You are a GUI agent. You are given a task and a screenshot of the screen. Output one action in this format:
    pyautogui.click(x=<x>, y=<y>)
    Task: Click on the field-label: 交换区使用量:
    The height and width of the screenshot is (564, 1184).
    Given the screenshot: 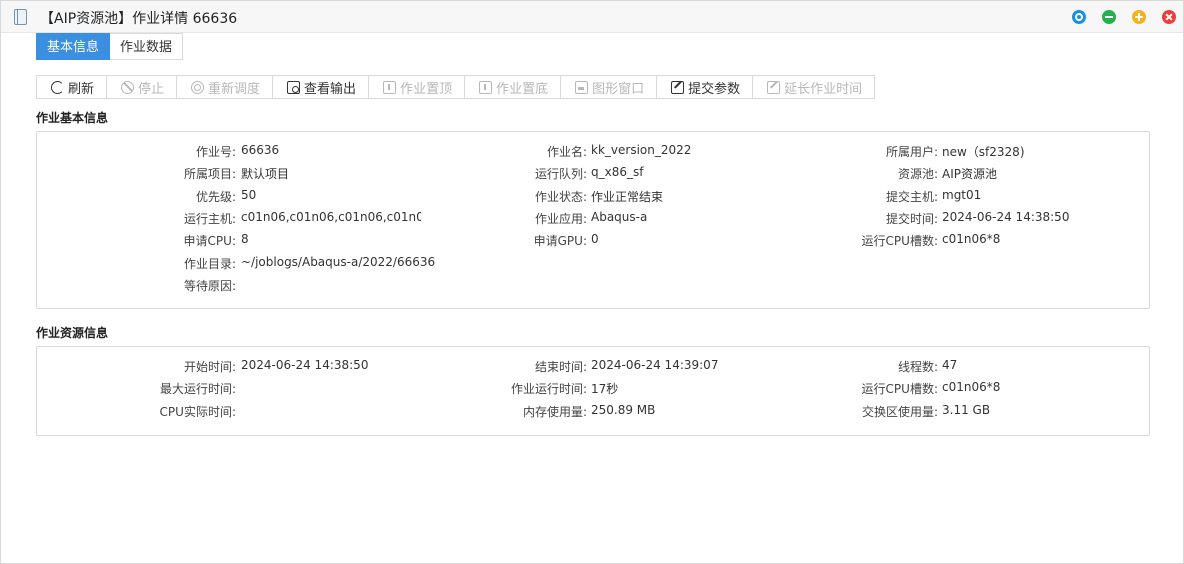 What is the action you would take?
    pyautogui.click(x=899, y=412)
    